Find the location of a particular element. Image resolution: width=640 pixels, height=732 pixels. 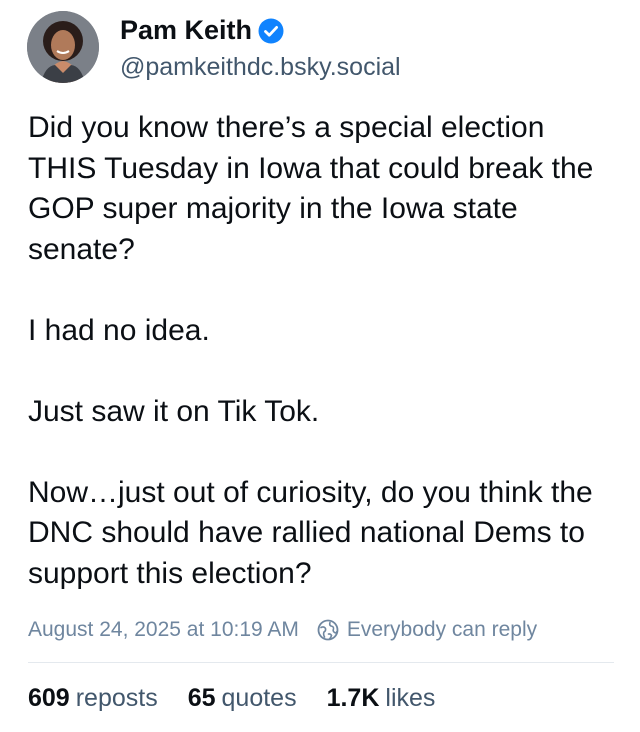

quotes-stat: 65 quotes is located at coordinates (242, 698).